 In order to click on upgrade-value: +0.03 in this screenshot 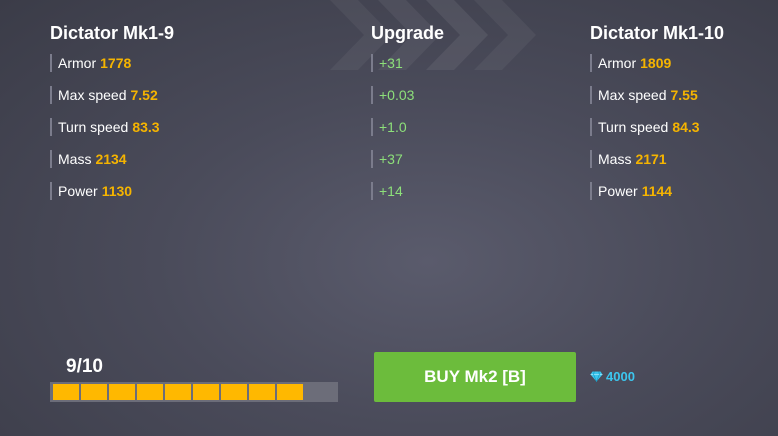, I will do `click(397, 95)`.